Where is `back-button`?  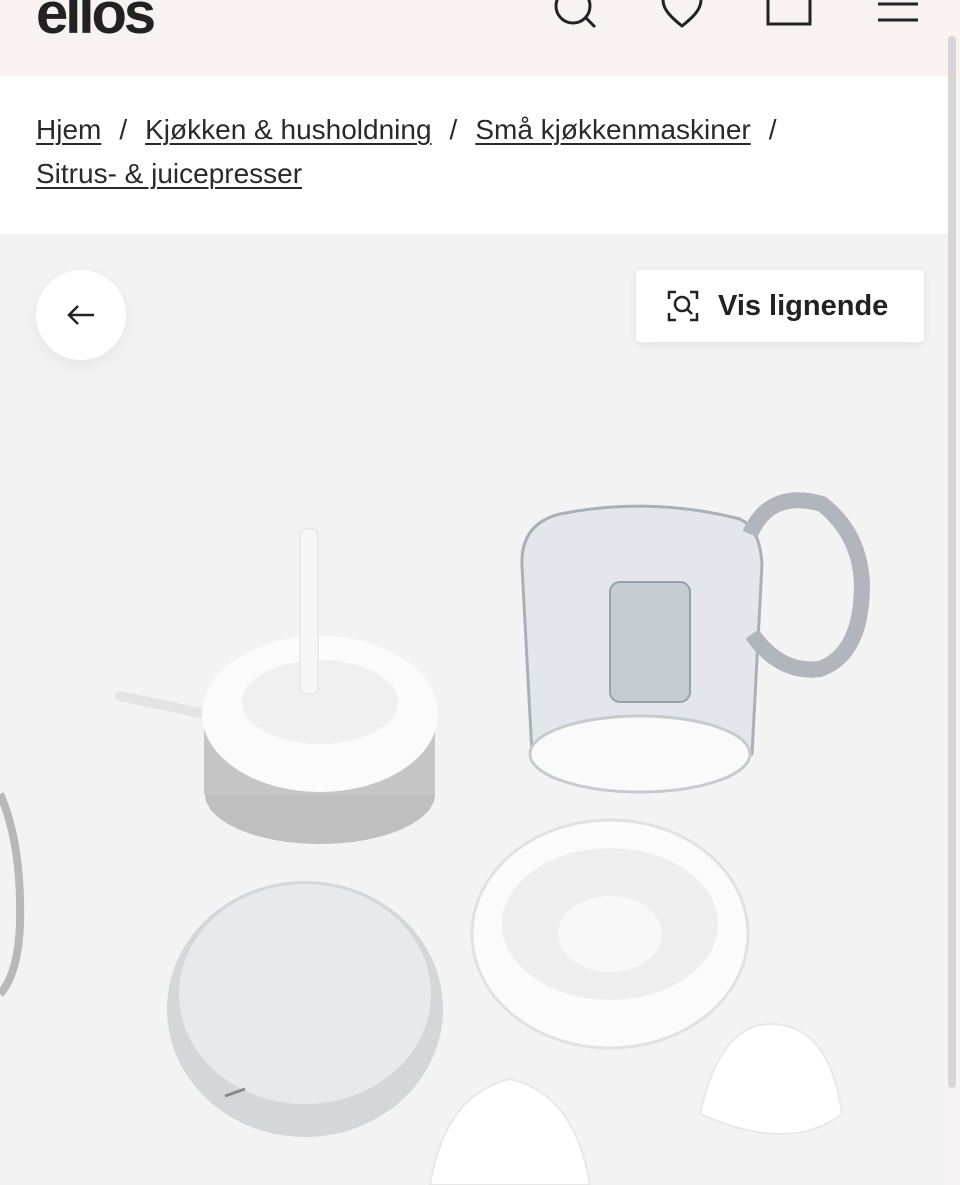 back-button is located at coordinates (81, 315).